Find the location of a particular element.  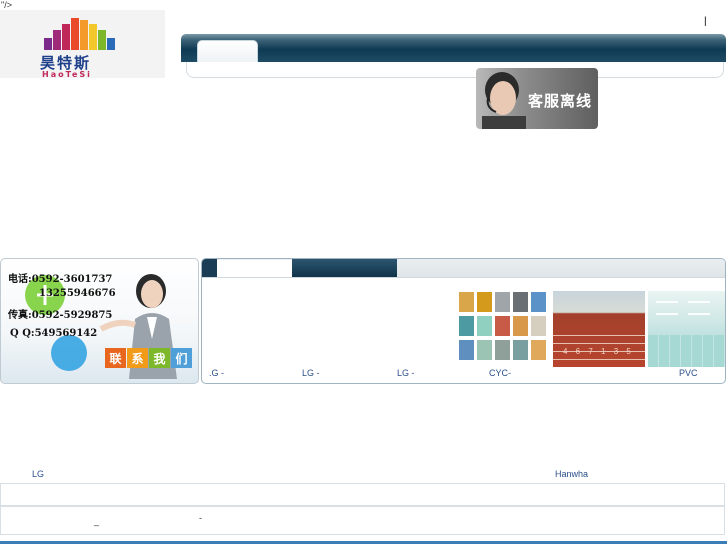

contact-us-char: 我 is located at coordinates (159, 358).